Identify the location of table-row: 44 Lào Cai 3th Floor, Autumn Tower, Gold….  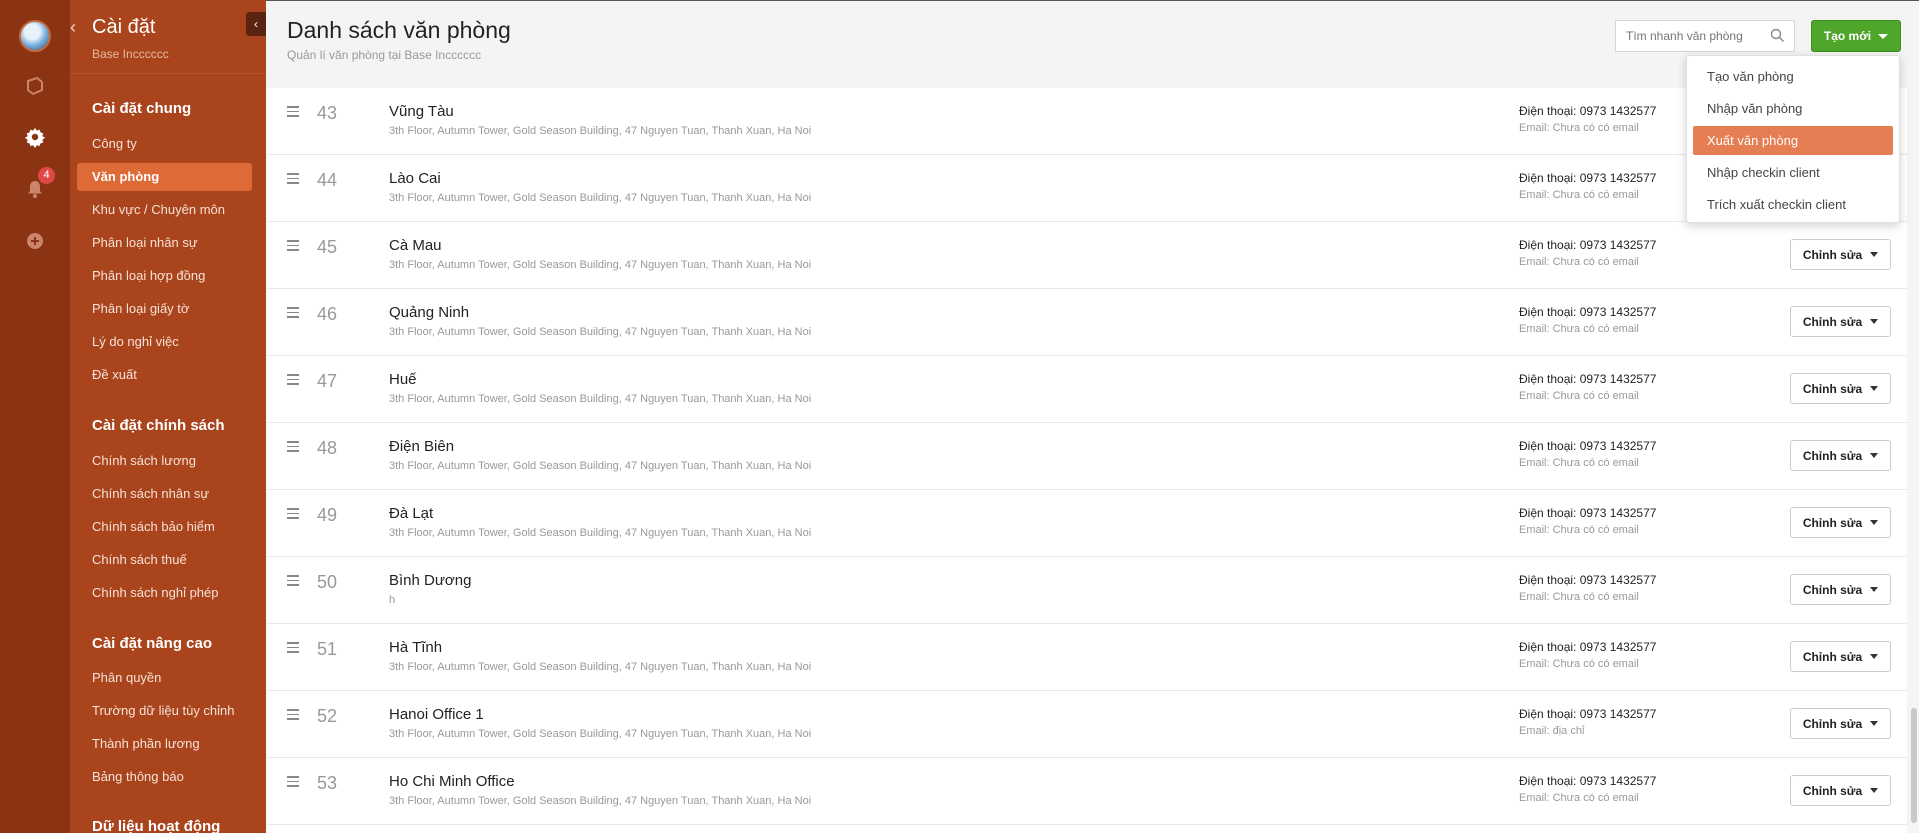
(1087, 188).